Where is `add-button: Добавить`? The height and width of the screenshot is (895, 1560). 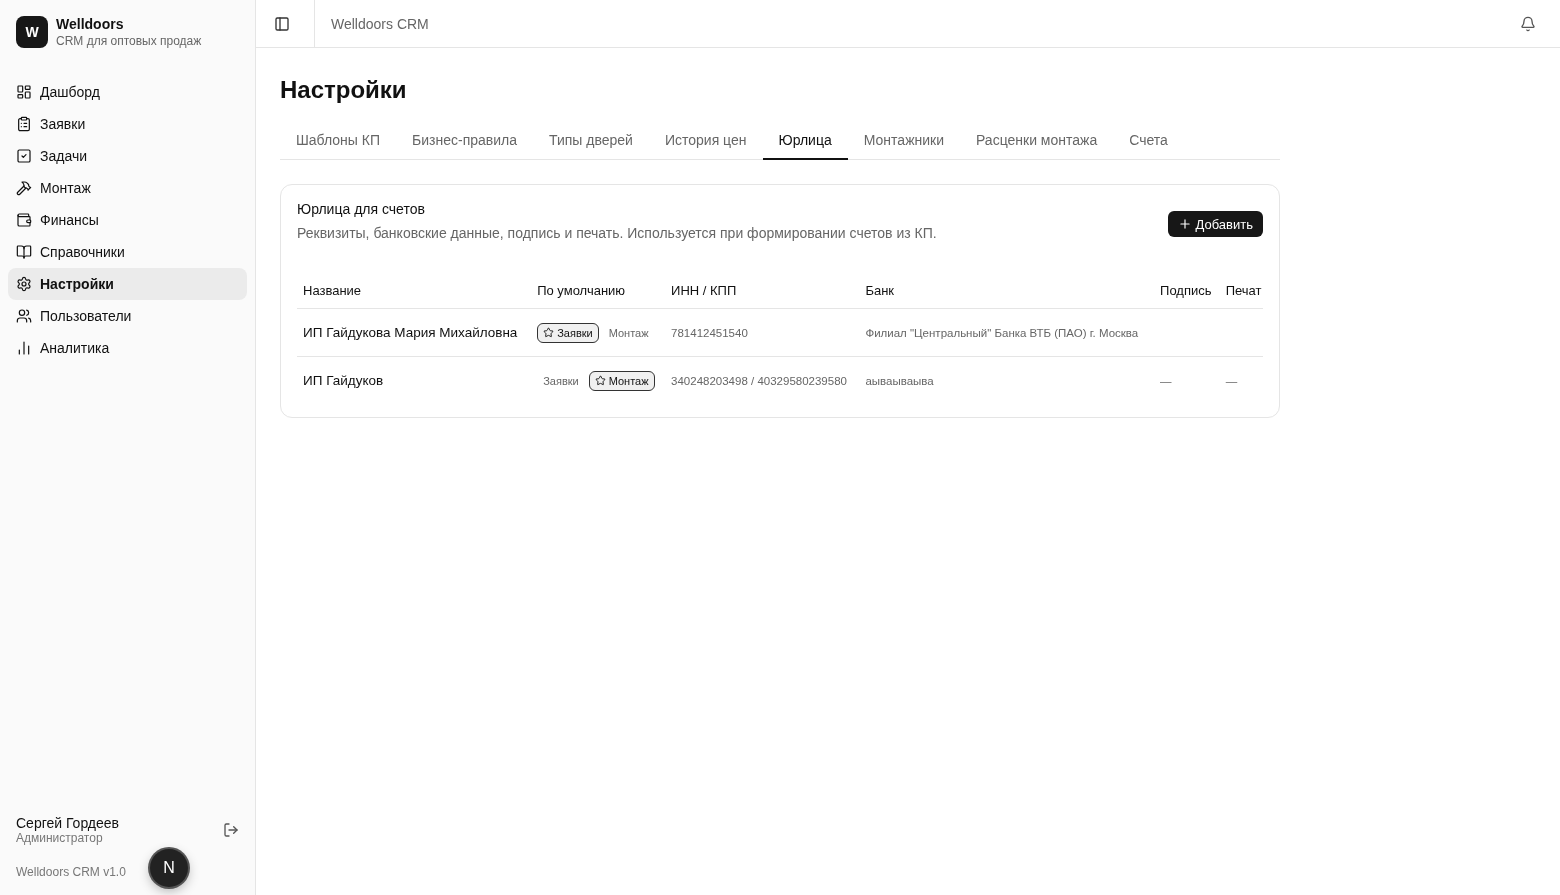 add-button: Добавить is located at coordinates (1215, 224).